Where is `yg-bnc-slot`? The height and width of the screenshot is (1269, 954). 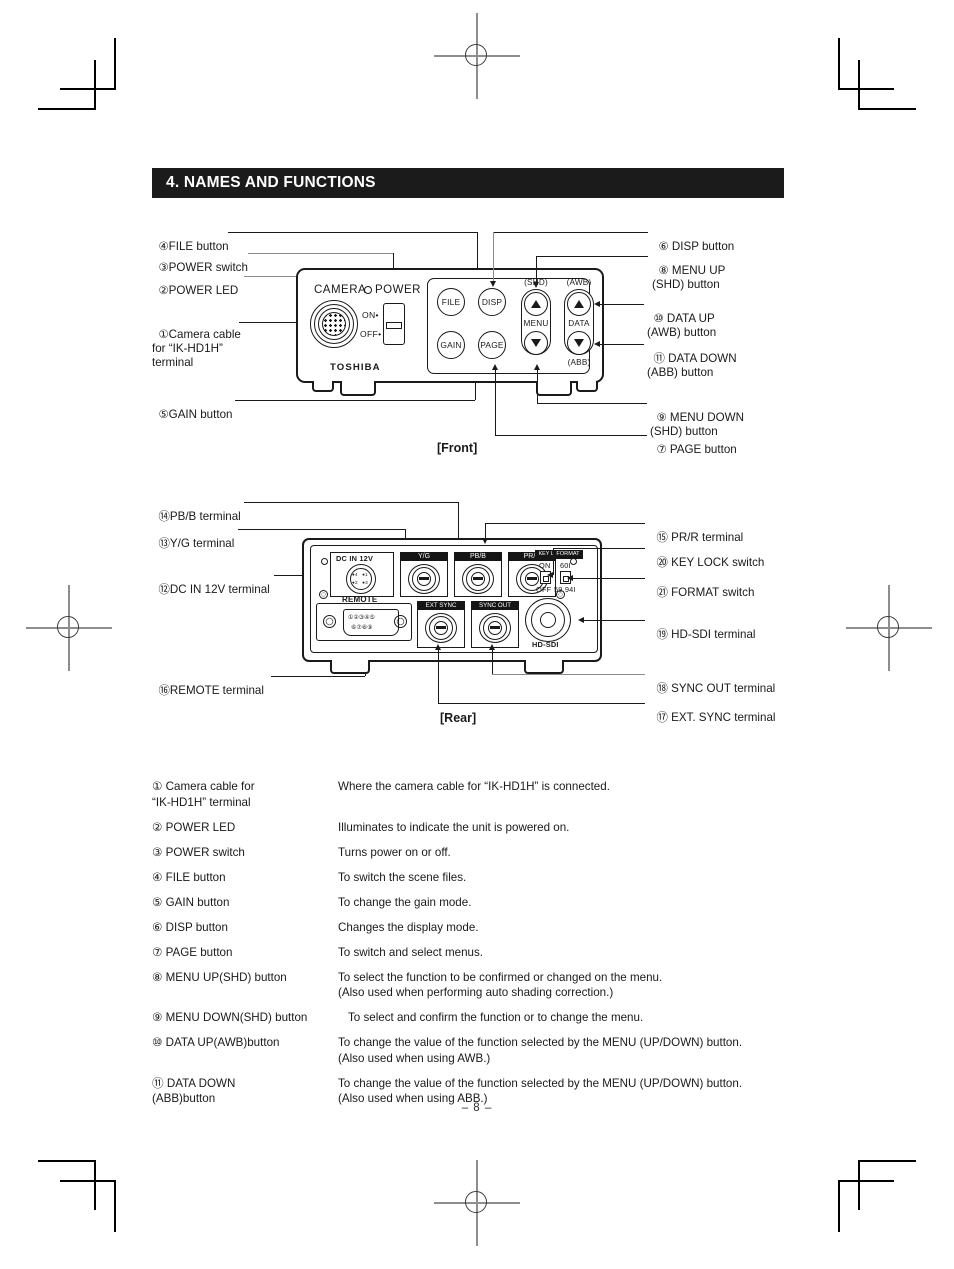
yg-bnc-slot is located at coordinates (424, 578).